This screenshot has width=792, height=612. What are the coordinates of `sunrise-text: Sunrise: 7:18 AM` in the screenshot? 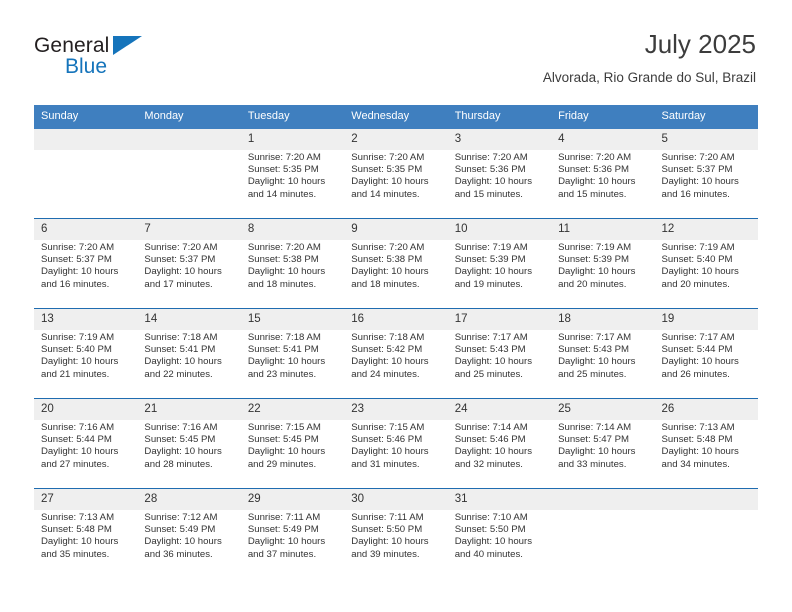 It's located at (388, 337).